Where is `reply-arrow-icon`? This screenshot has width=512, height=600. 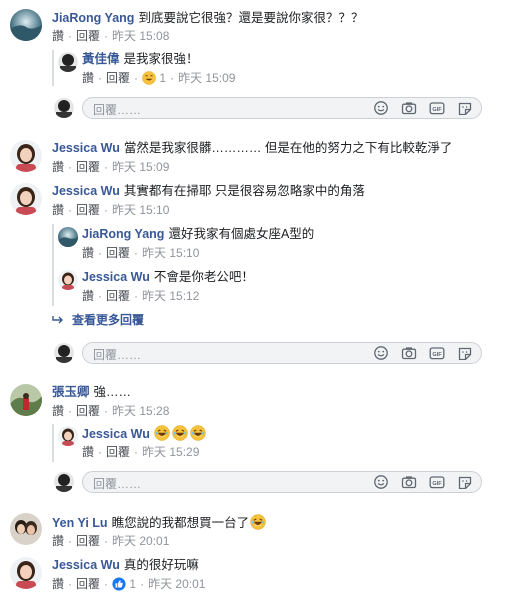
reply-arrow-icon is located at coordinates (57, 320).